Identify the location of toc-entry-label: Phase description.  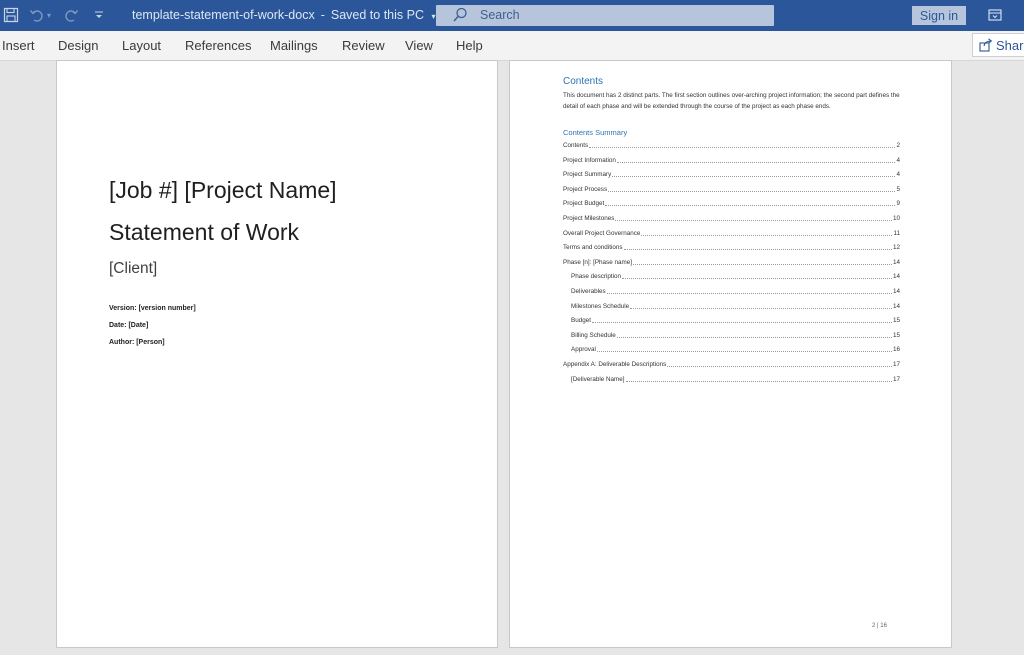
(596, 277).